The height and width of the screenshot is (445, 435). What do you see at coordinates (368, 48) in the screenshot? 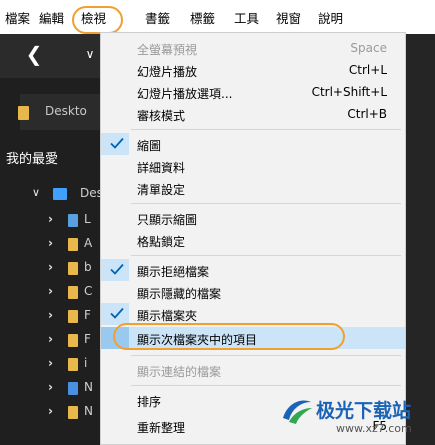
I see `menu-item-shortcut: Space` at bounding box center [368, 48].